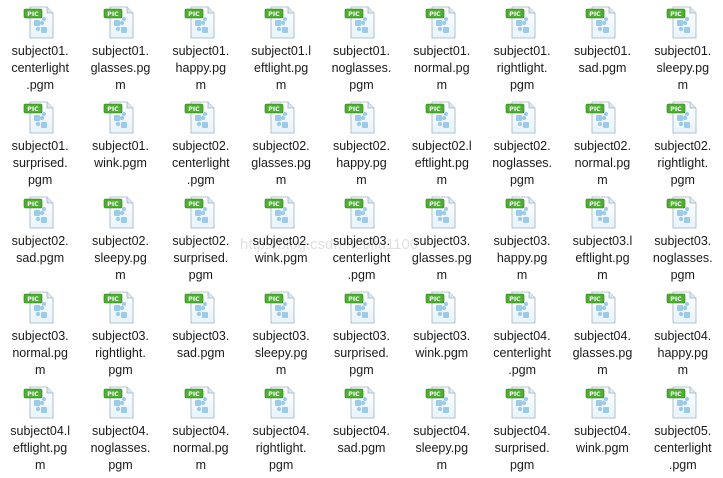 The image size is (723, 478). Describe the element at coordinates (40, 47) in the screenshot. I see `file-item: PIC subject01. centerlight .pgm` at that location.